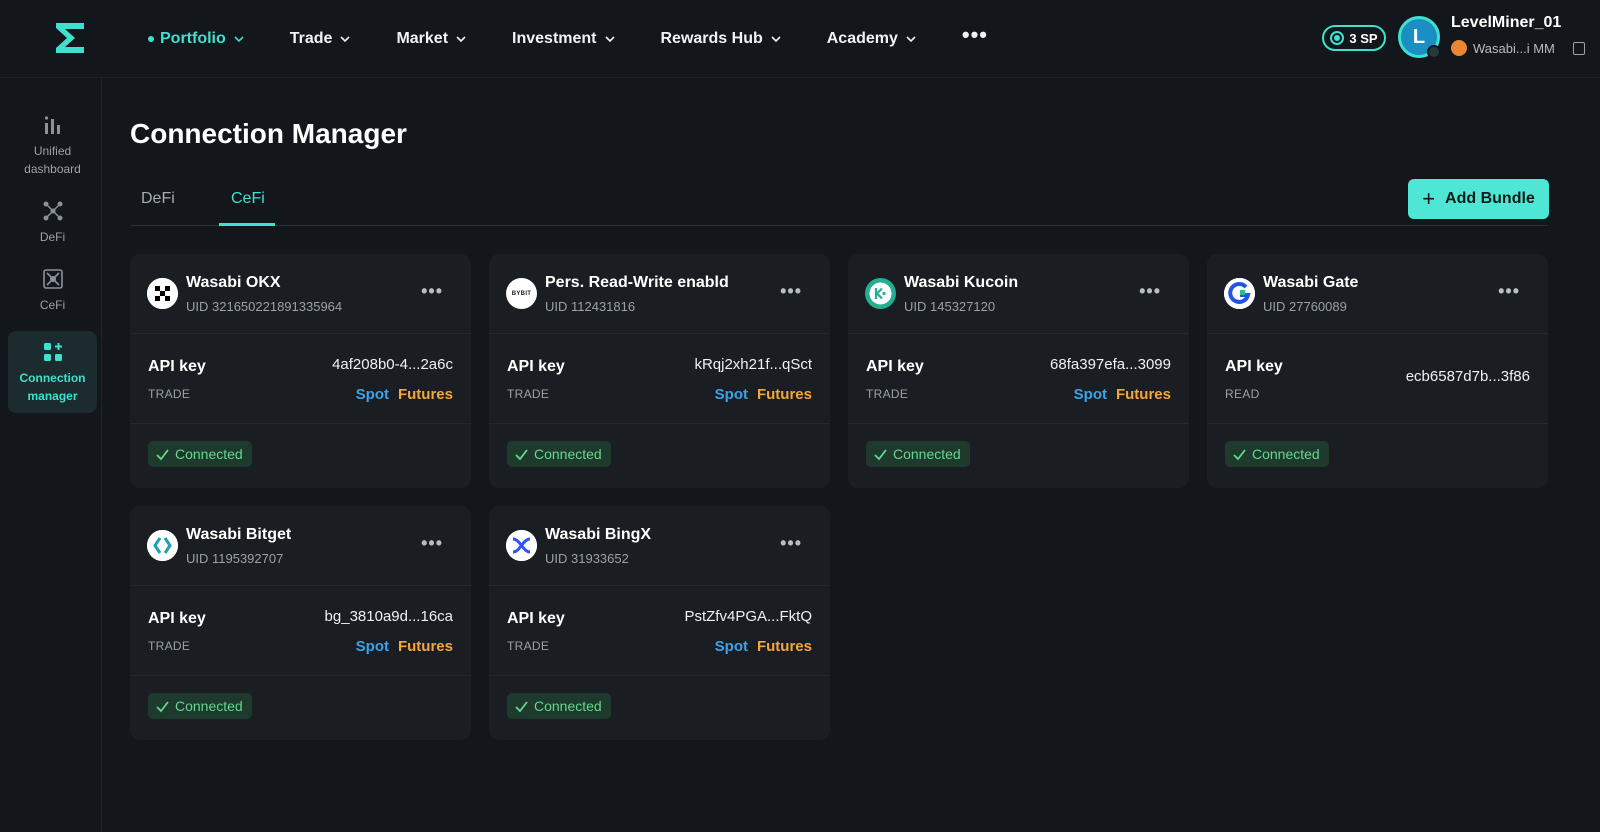 This screenshot has height=832, width=1600. Describe the element at coordinates (598, 534) in the screenshot. I see `connection-name: Wasabi BingX` at that location.